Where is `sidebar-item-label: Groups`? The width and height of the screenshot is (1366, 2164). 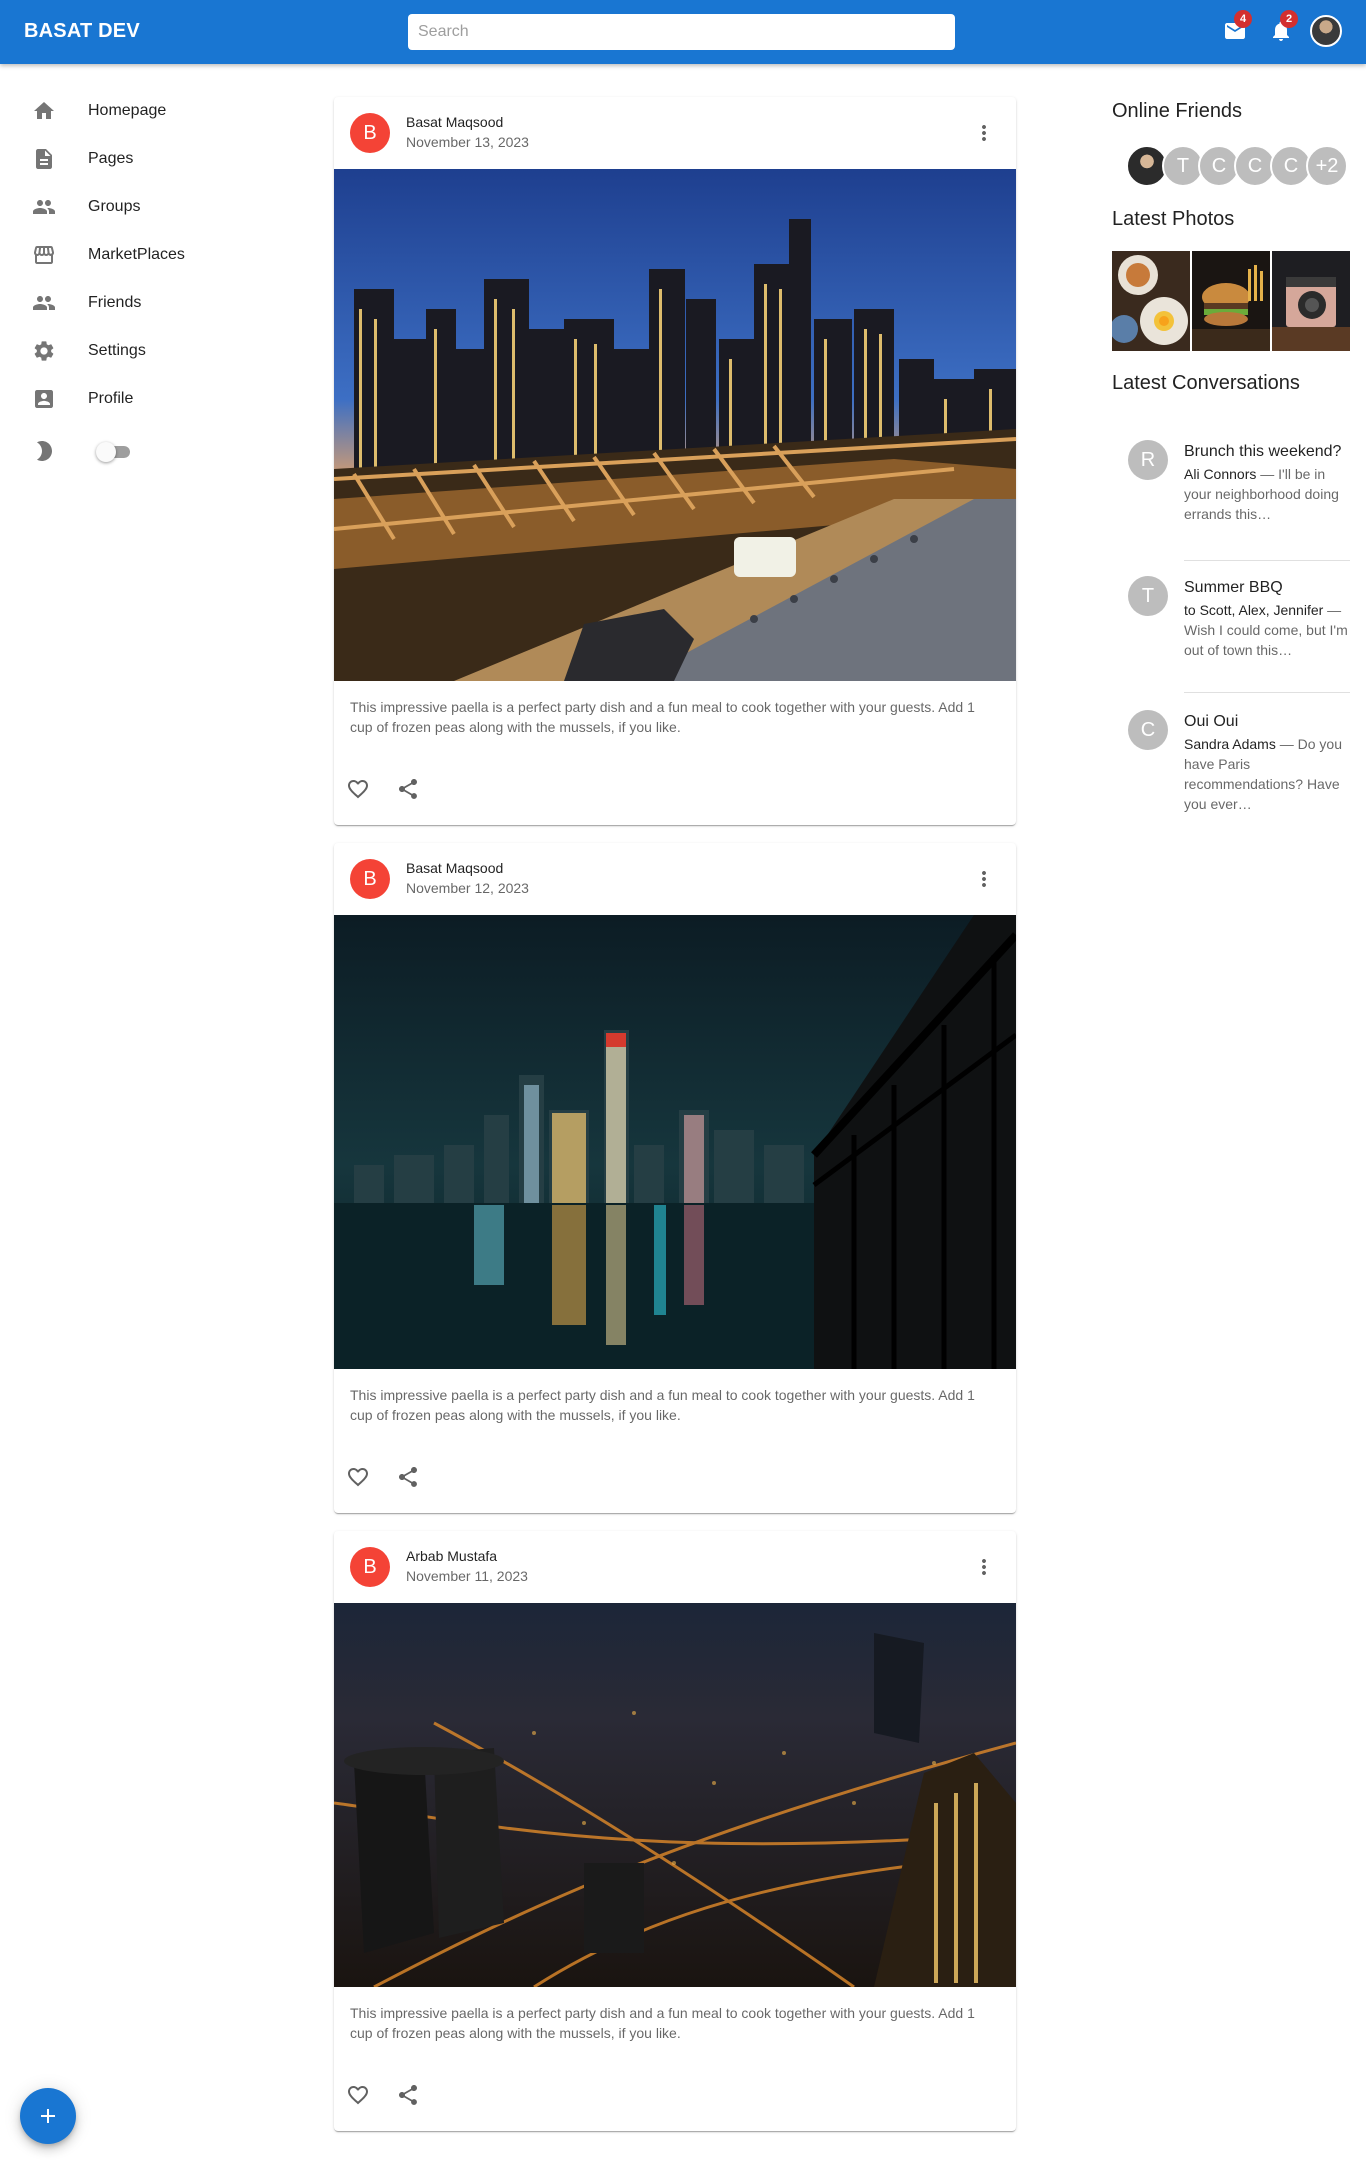 sidebar-item-label: Groups is located at coordinates (114, 206).